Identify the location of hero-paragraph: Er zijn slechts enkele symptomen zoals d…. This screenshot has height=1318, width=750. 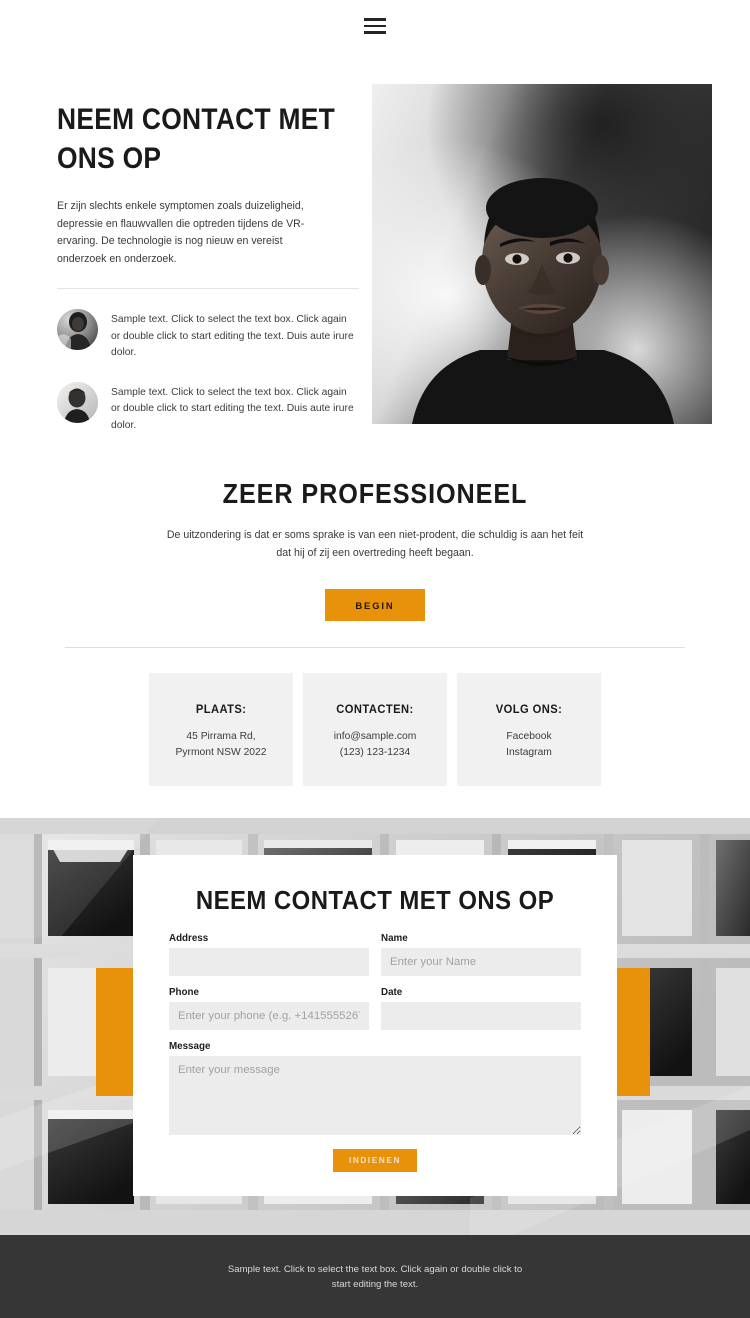
(181, 232).